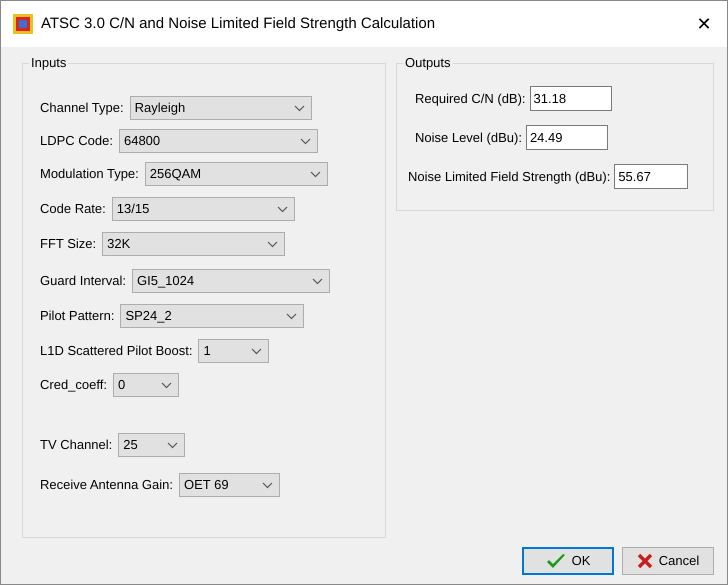  Describe the element at coordinates (567, 137) in the screenshot. I see `output-field: 24.49` at that location.